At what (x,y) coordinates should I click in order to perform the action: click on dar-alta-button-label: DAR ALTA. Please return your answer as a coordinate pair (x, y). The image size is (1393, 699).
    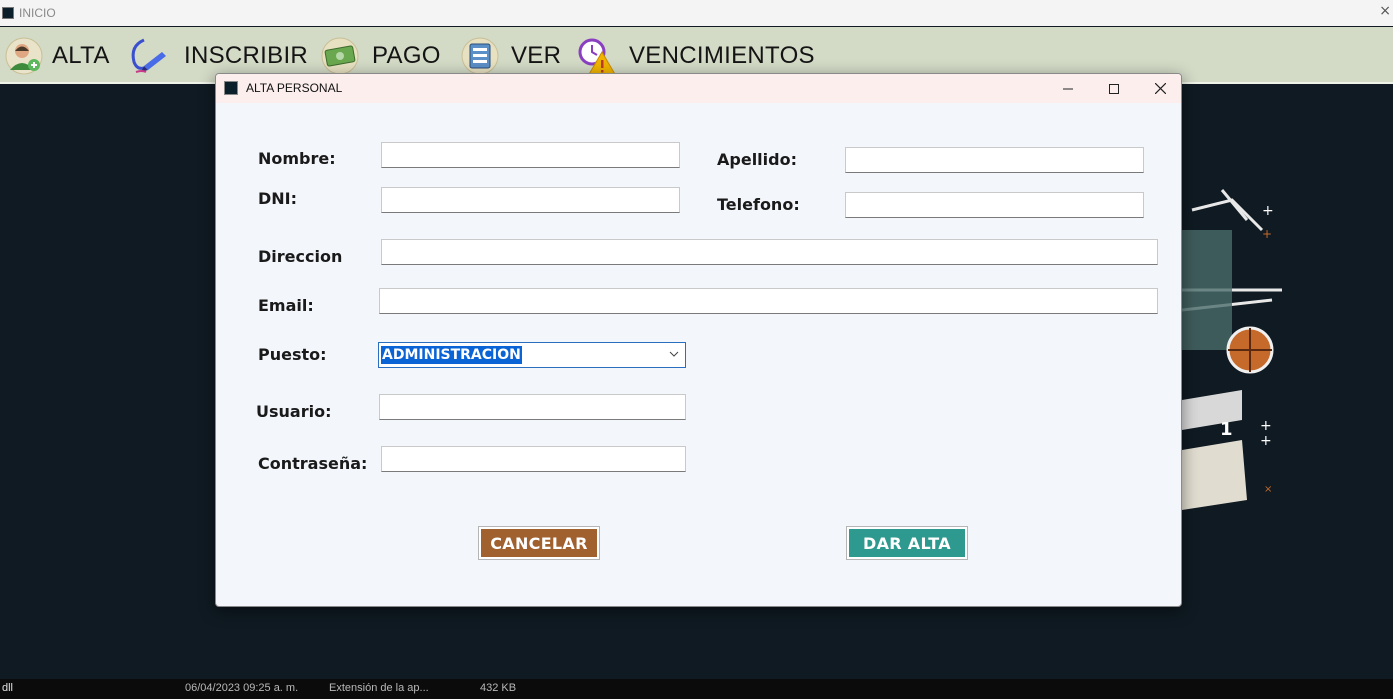
    Looking at the image, I should click on (907, 543).